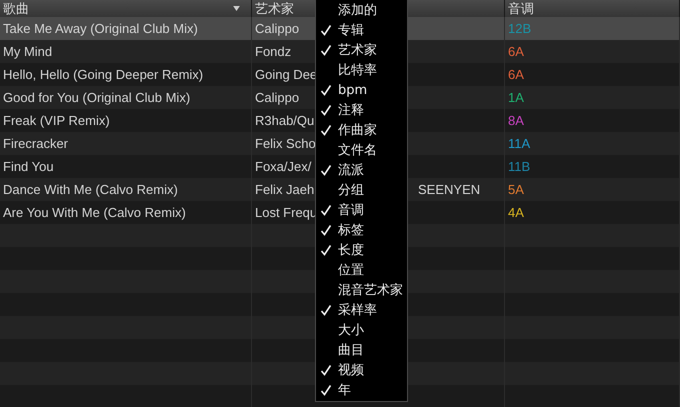 Image resolution: width=680 pixels, height=407 pixels. What do you see at coordinates (285, 120) in the screenshot?
I see `artist-name: R3hab/Qu` at bounding box center [285, 120].